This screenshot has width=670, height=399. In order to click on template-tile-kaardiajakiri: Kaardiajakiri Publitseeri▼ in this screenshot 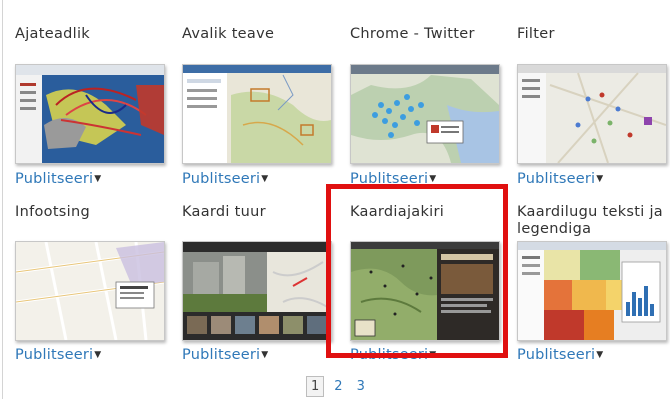, I will do `click(426, 283)`.